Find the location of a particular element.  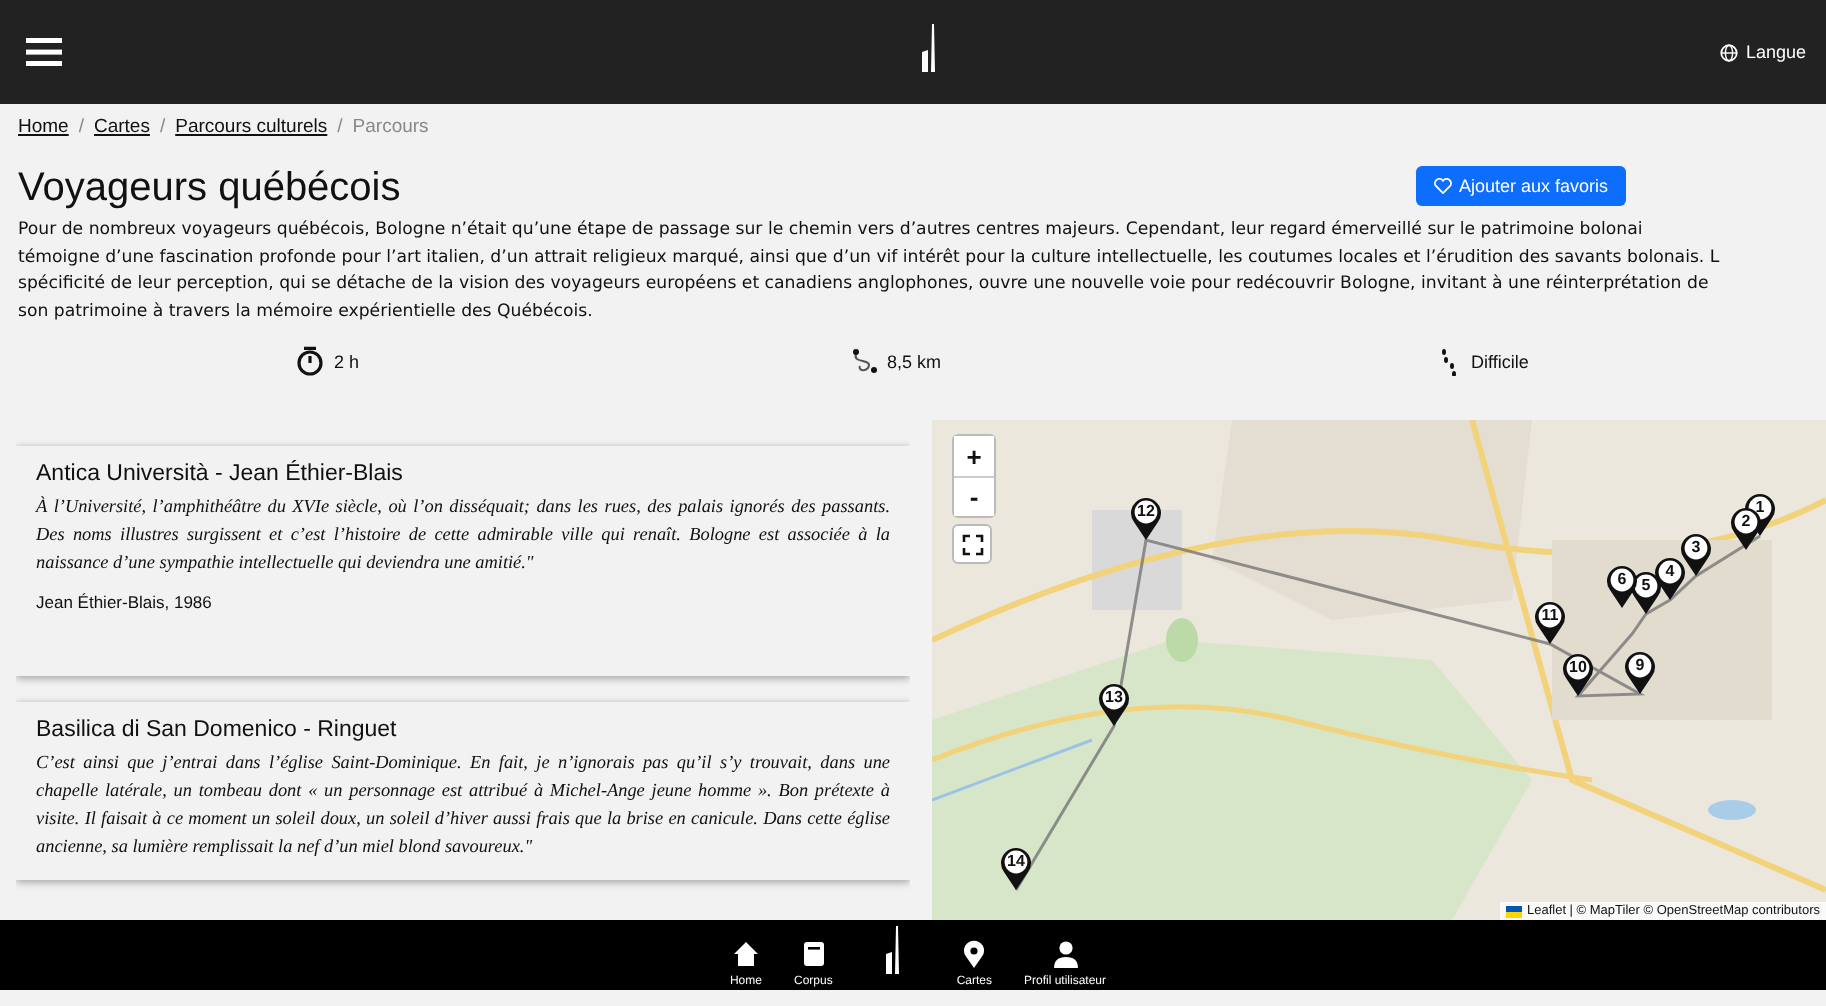

quote-source: Jean Éthier-Blais, 1986 is located at coordinates (125, 602).